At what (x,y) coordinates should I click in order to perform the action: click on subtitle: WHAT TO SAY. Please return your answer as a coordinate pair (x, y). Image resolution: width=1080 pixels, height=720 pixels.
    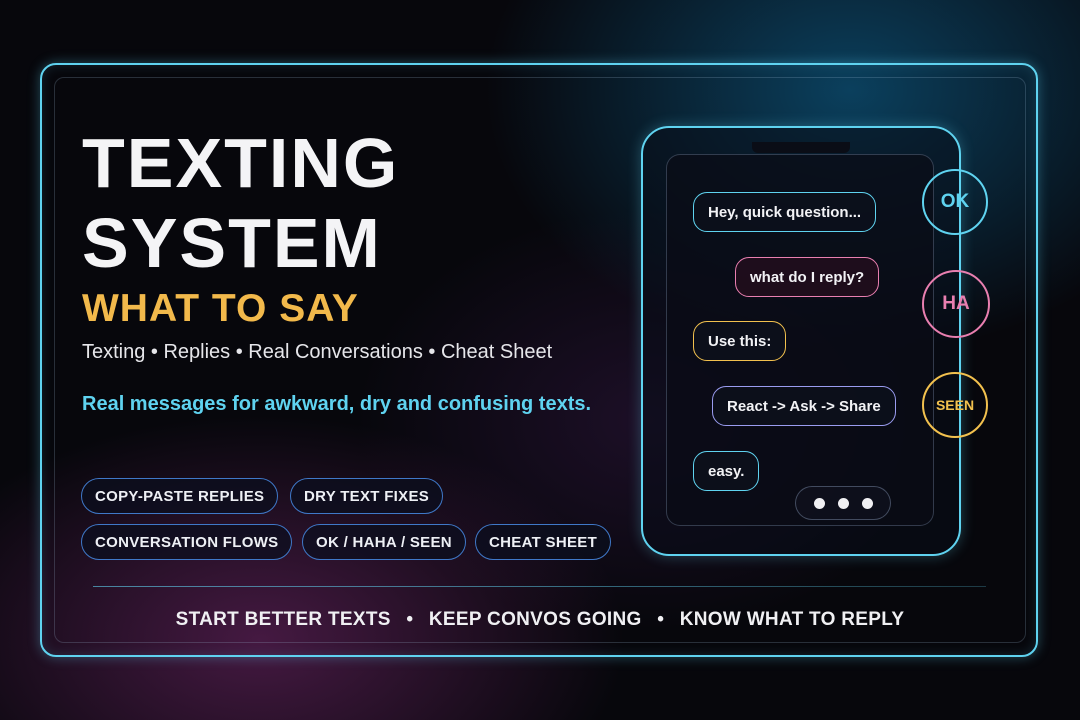
    Looking at the image, I should click on (220, 308).